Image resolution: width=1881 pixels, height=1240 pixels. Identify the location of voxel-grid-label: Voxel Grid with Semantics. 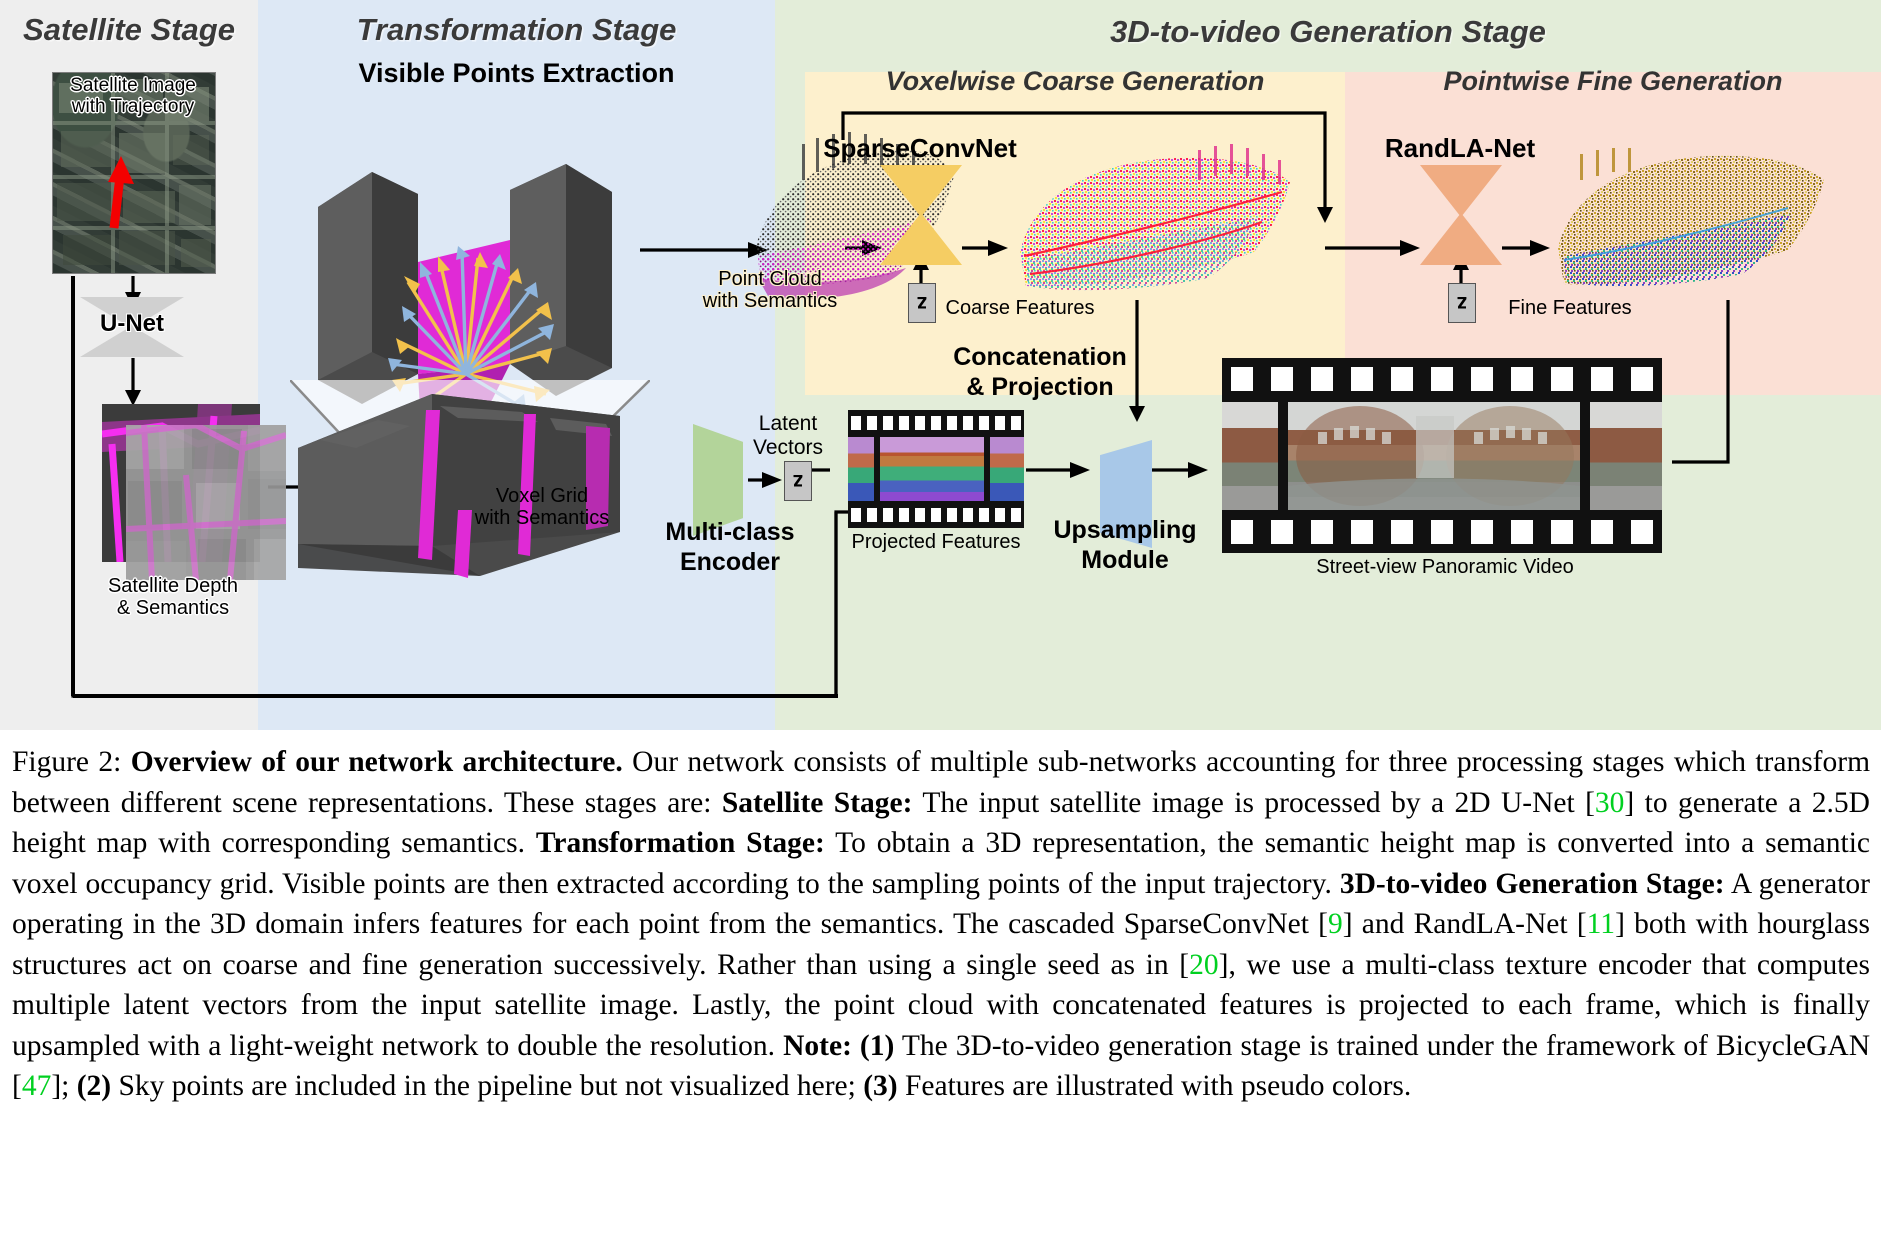
(542, 507).